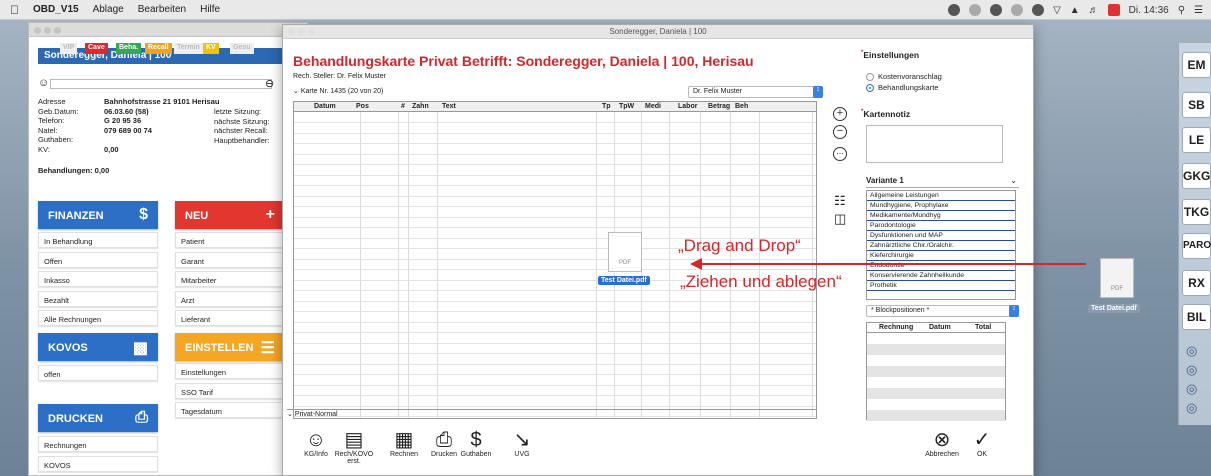 This screenshot has width=1211, height=476. I want to click on variant-item: Zahnärztliche Chir./Oralchir., so click(941, 246).